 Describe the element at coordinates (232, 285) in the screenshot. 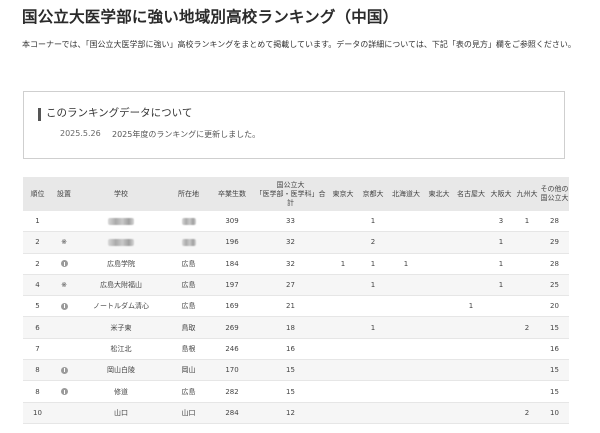

I see `cell-graduates: 197` at that location.